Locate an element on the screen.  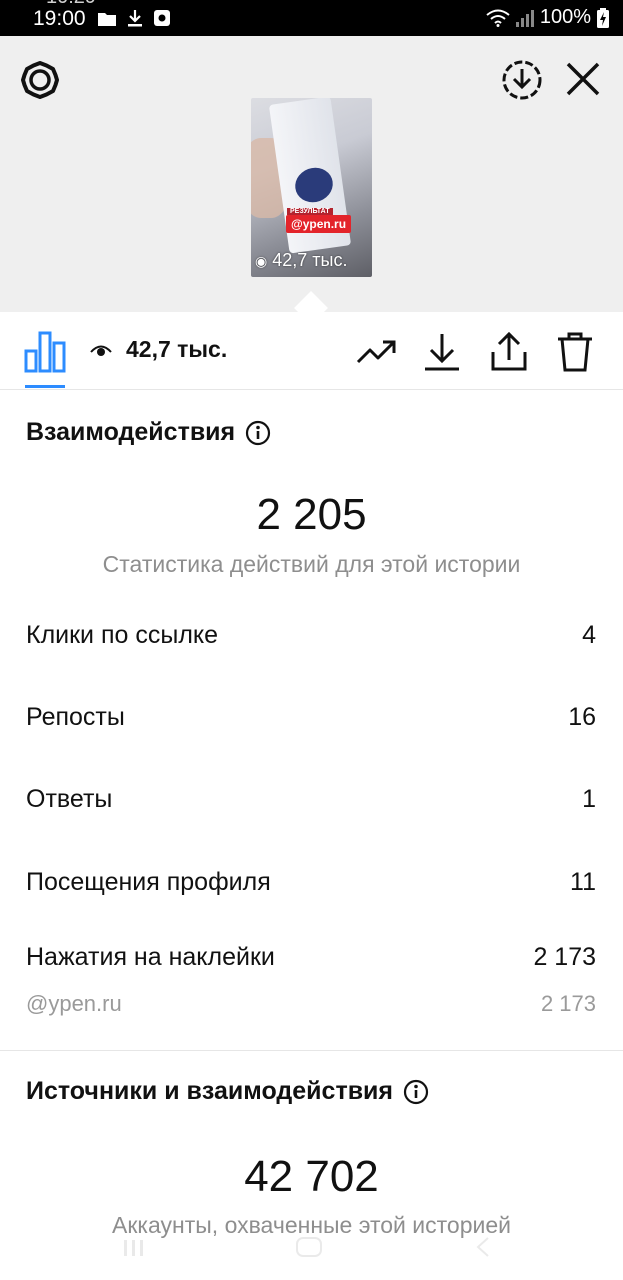
home-icon is located at coordinates (309, 1247).